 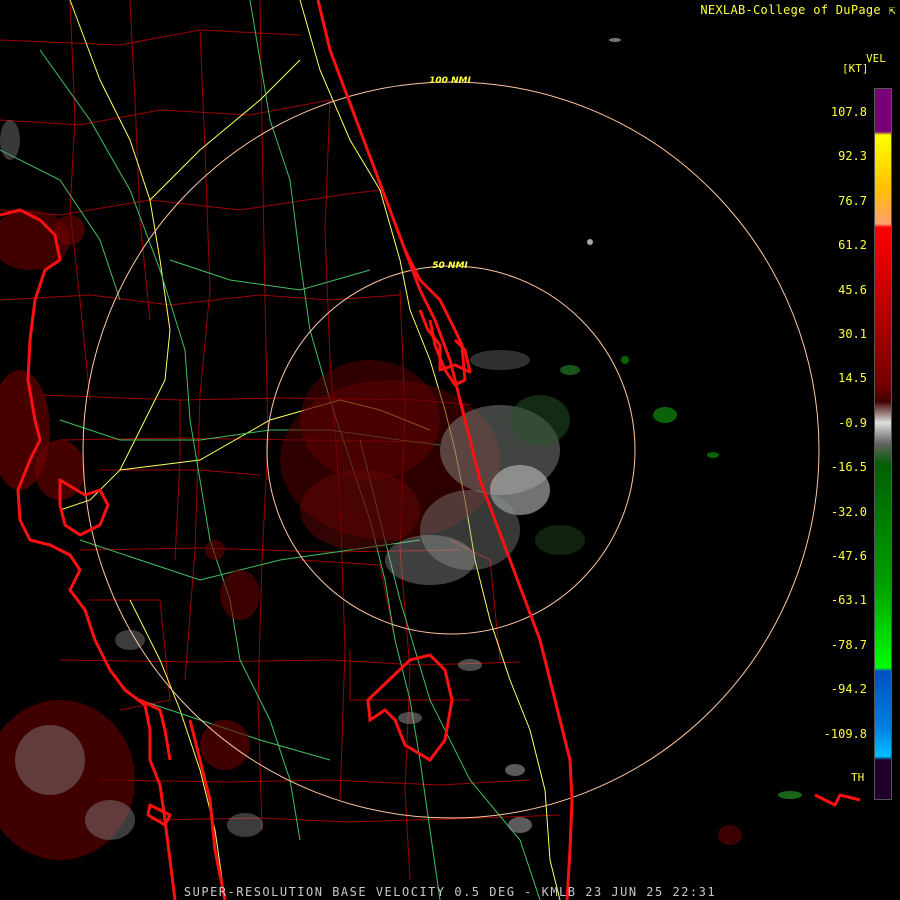 I want to click on legend-tick-label: 76.7, so click(x=852, y=200).